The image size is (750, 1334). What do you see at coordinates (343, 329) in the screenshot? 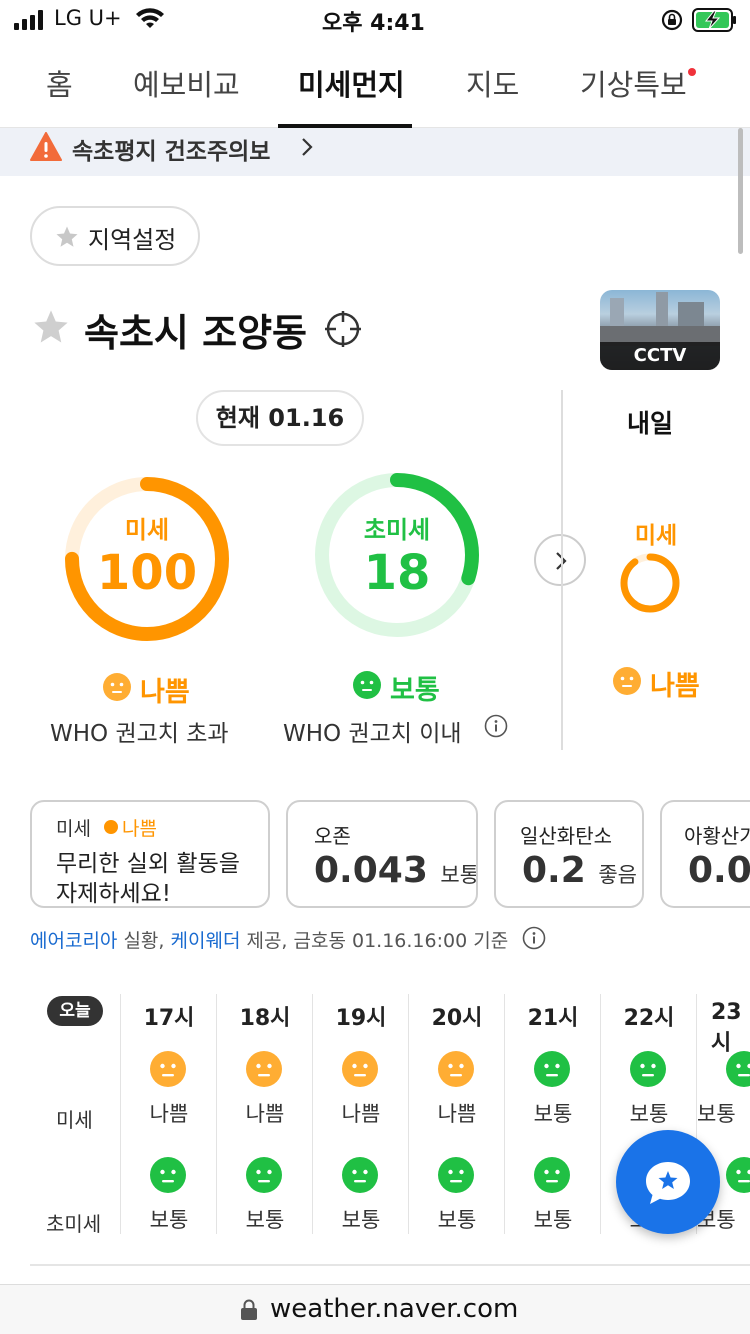
I see `current-location-icon` at bounding box center [343, 329].